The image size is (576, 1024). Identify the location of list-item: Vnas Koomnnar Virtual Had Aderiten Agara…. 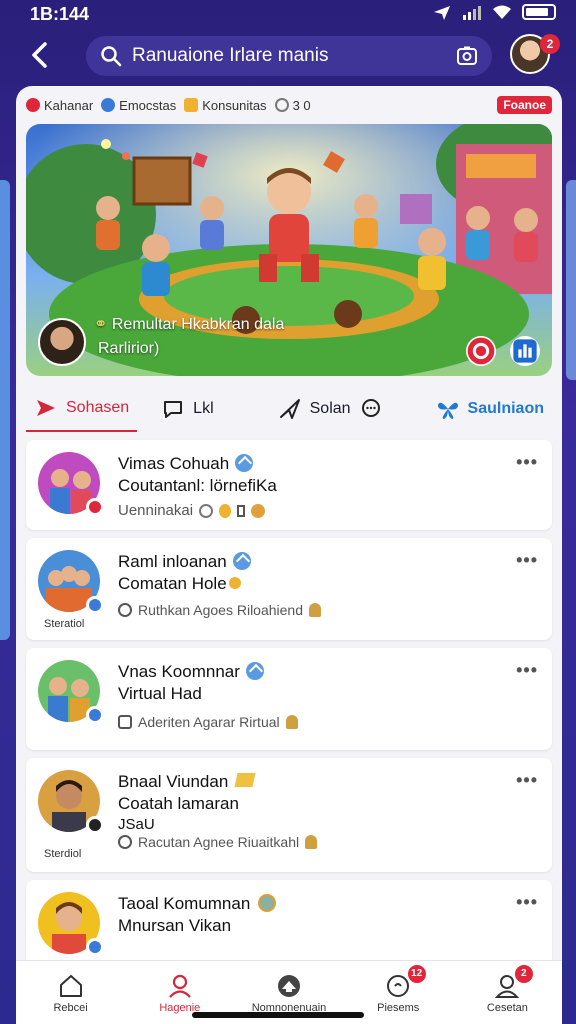
(289, 699).